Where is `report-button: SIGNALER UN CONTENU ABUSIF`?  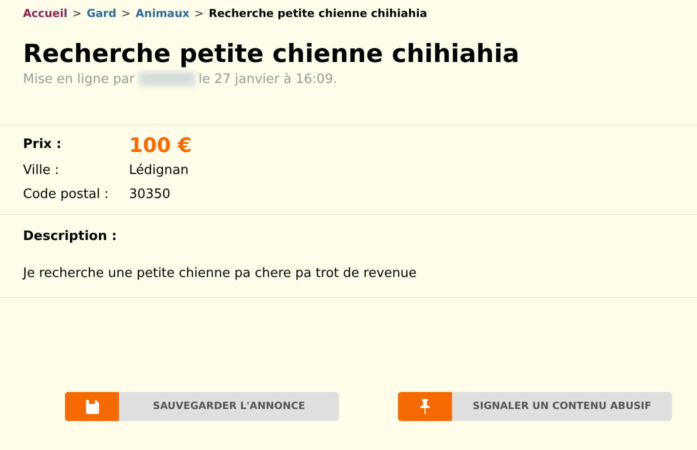
report-button: SIGNALER UN CONTENU ABUSIF is located at coordinates (535, 406).